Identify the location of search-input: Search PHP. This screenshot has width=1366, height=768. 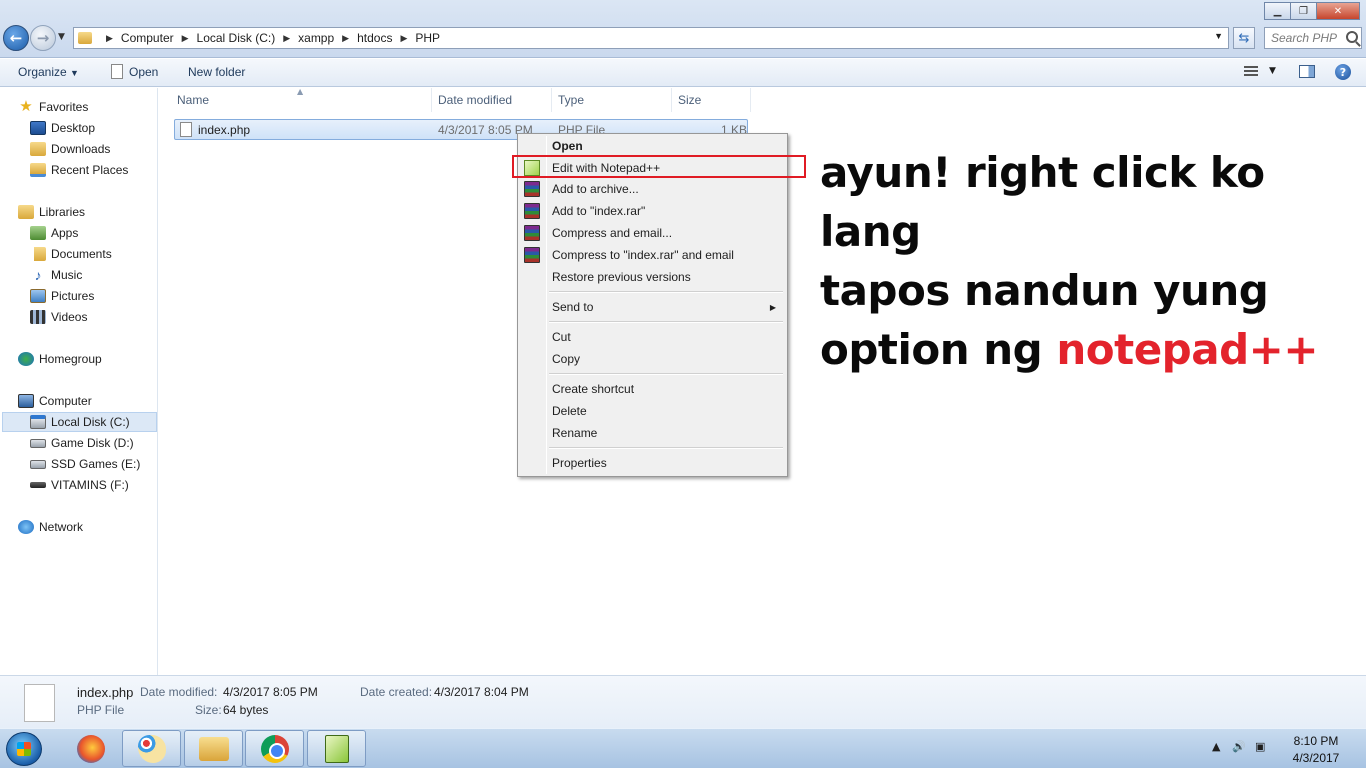
(1313, 38).